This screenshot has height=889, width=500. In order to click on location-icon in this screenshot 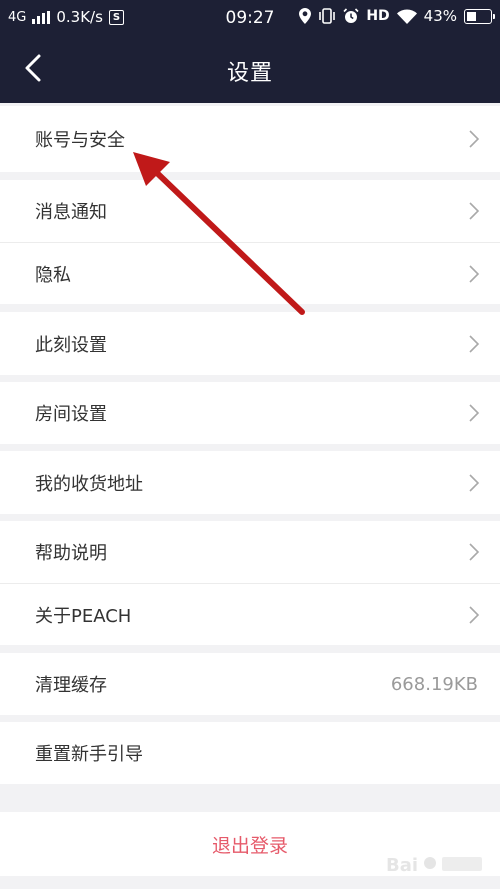, I will do `click(305, 16)`.